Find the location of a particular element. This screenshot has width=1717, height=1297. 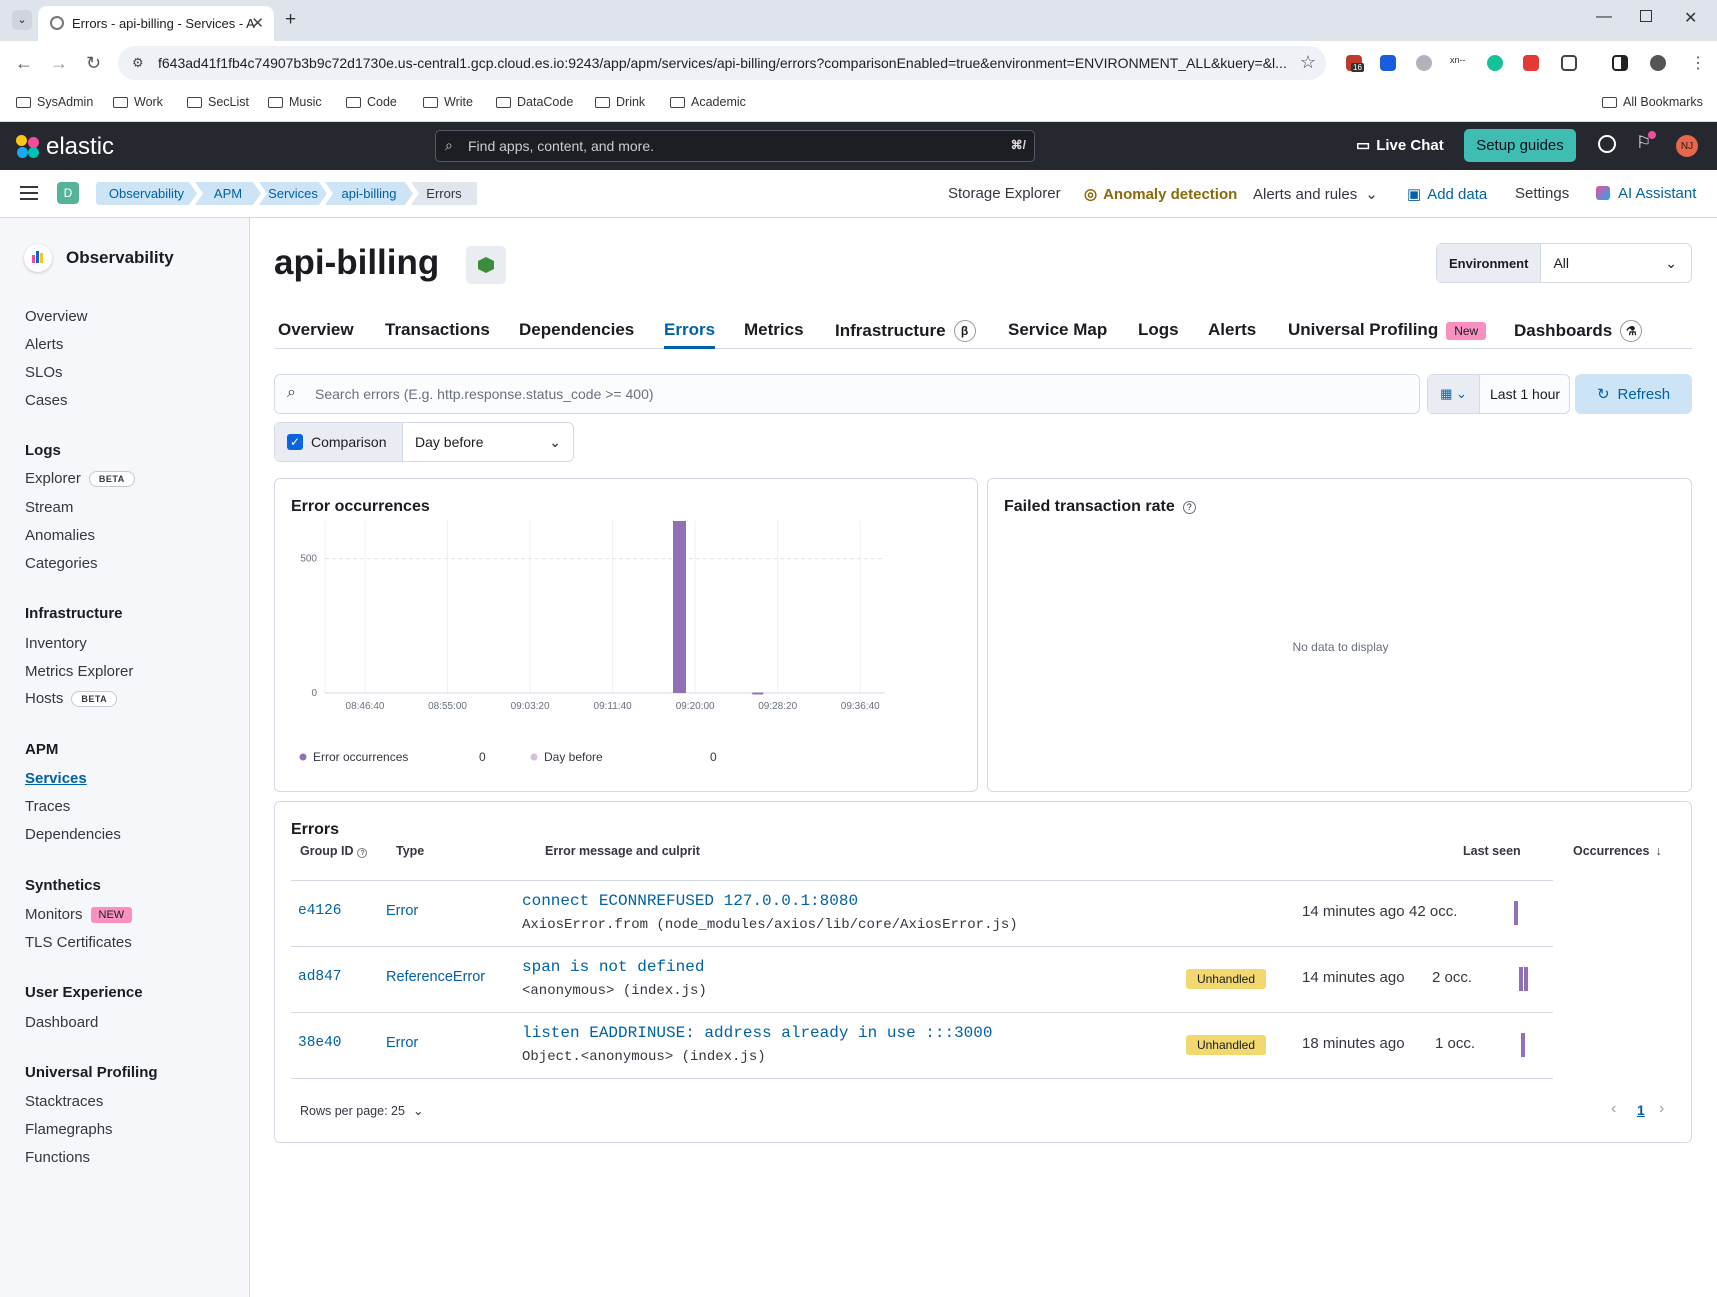

tab-errors: Errors is located at coordinates (690, 334).